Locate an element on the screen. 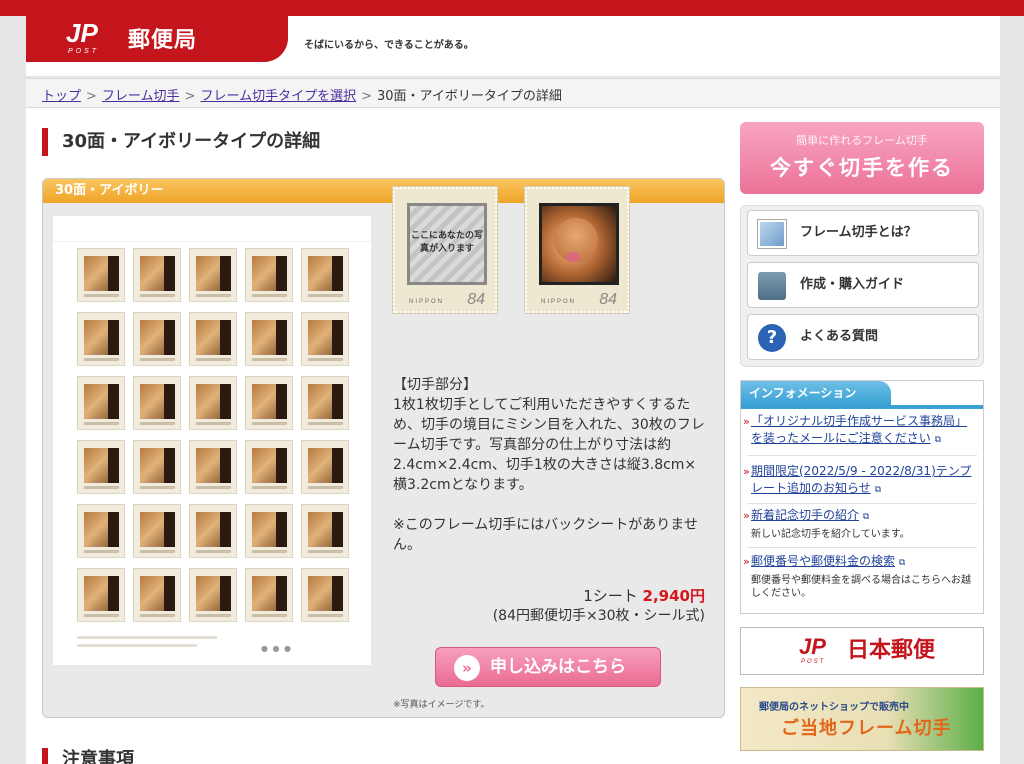 The height and width of the screenshot is (764, 1024). sidebar-item-guide: 作成・購入ガイド is located at coordinates (863, 285).